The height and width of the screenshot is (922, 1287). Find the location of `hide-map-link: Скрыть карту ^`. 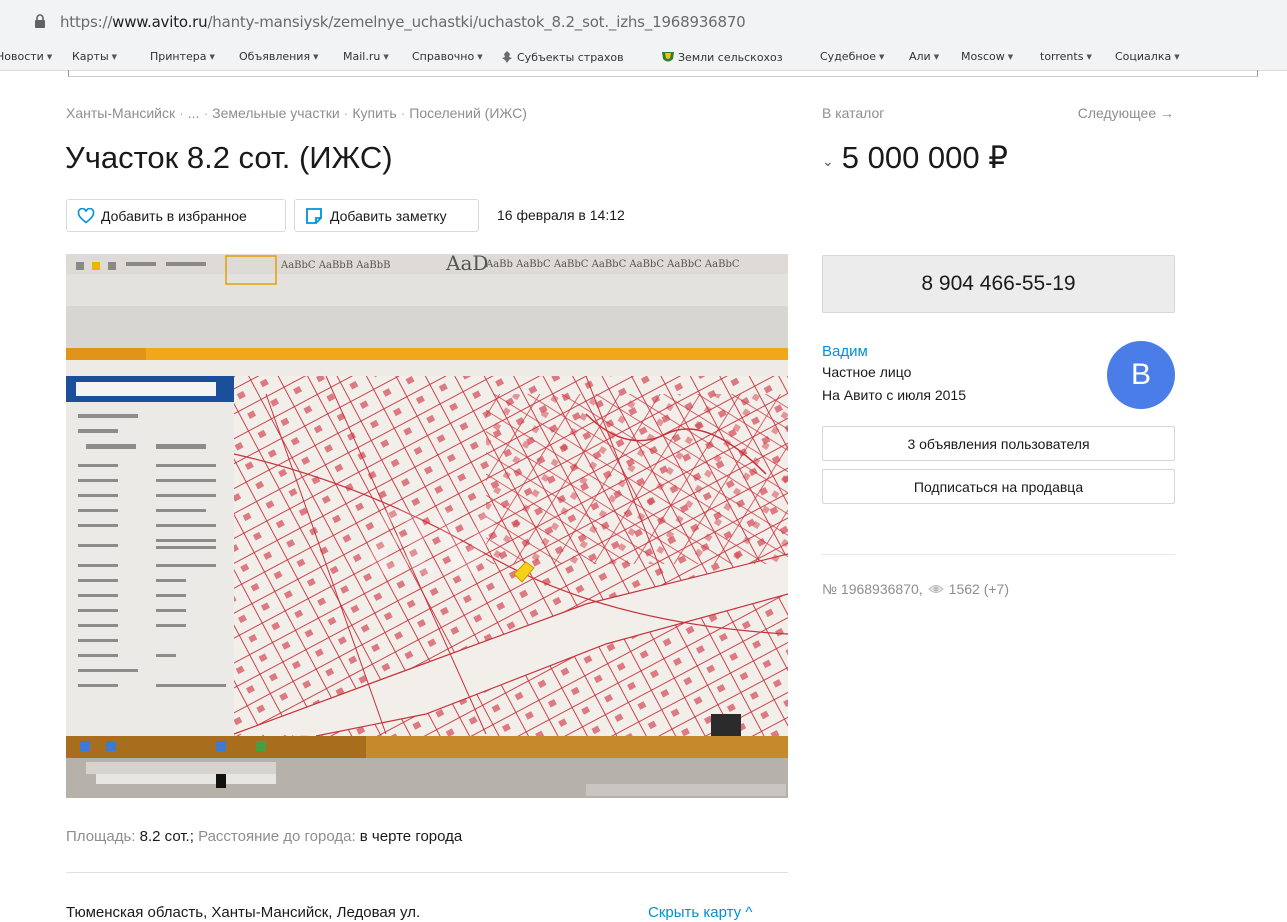

hide-map-link: Скрыть карту ^ is located at coordinates (700, 912).